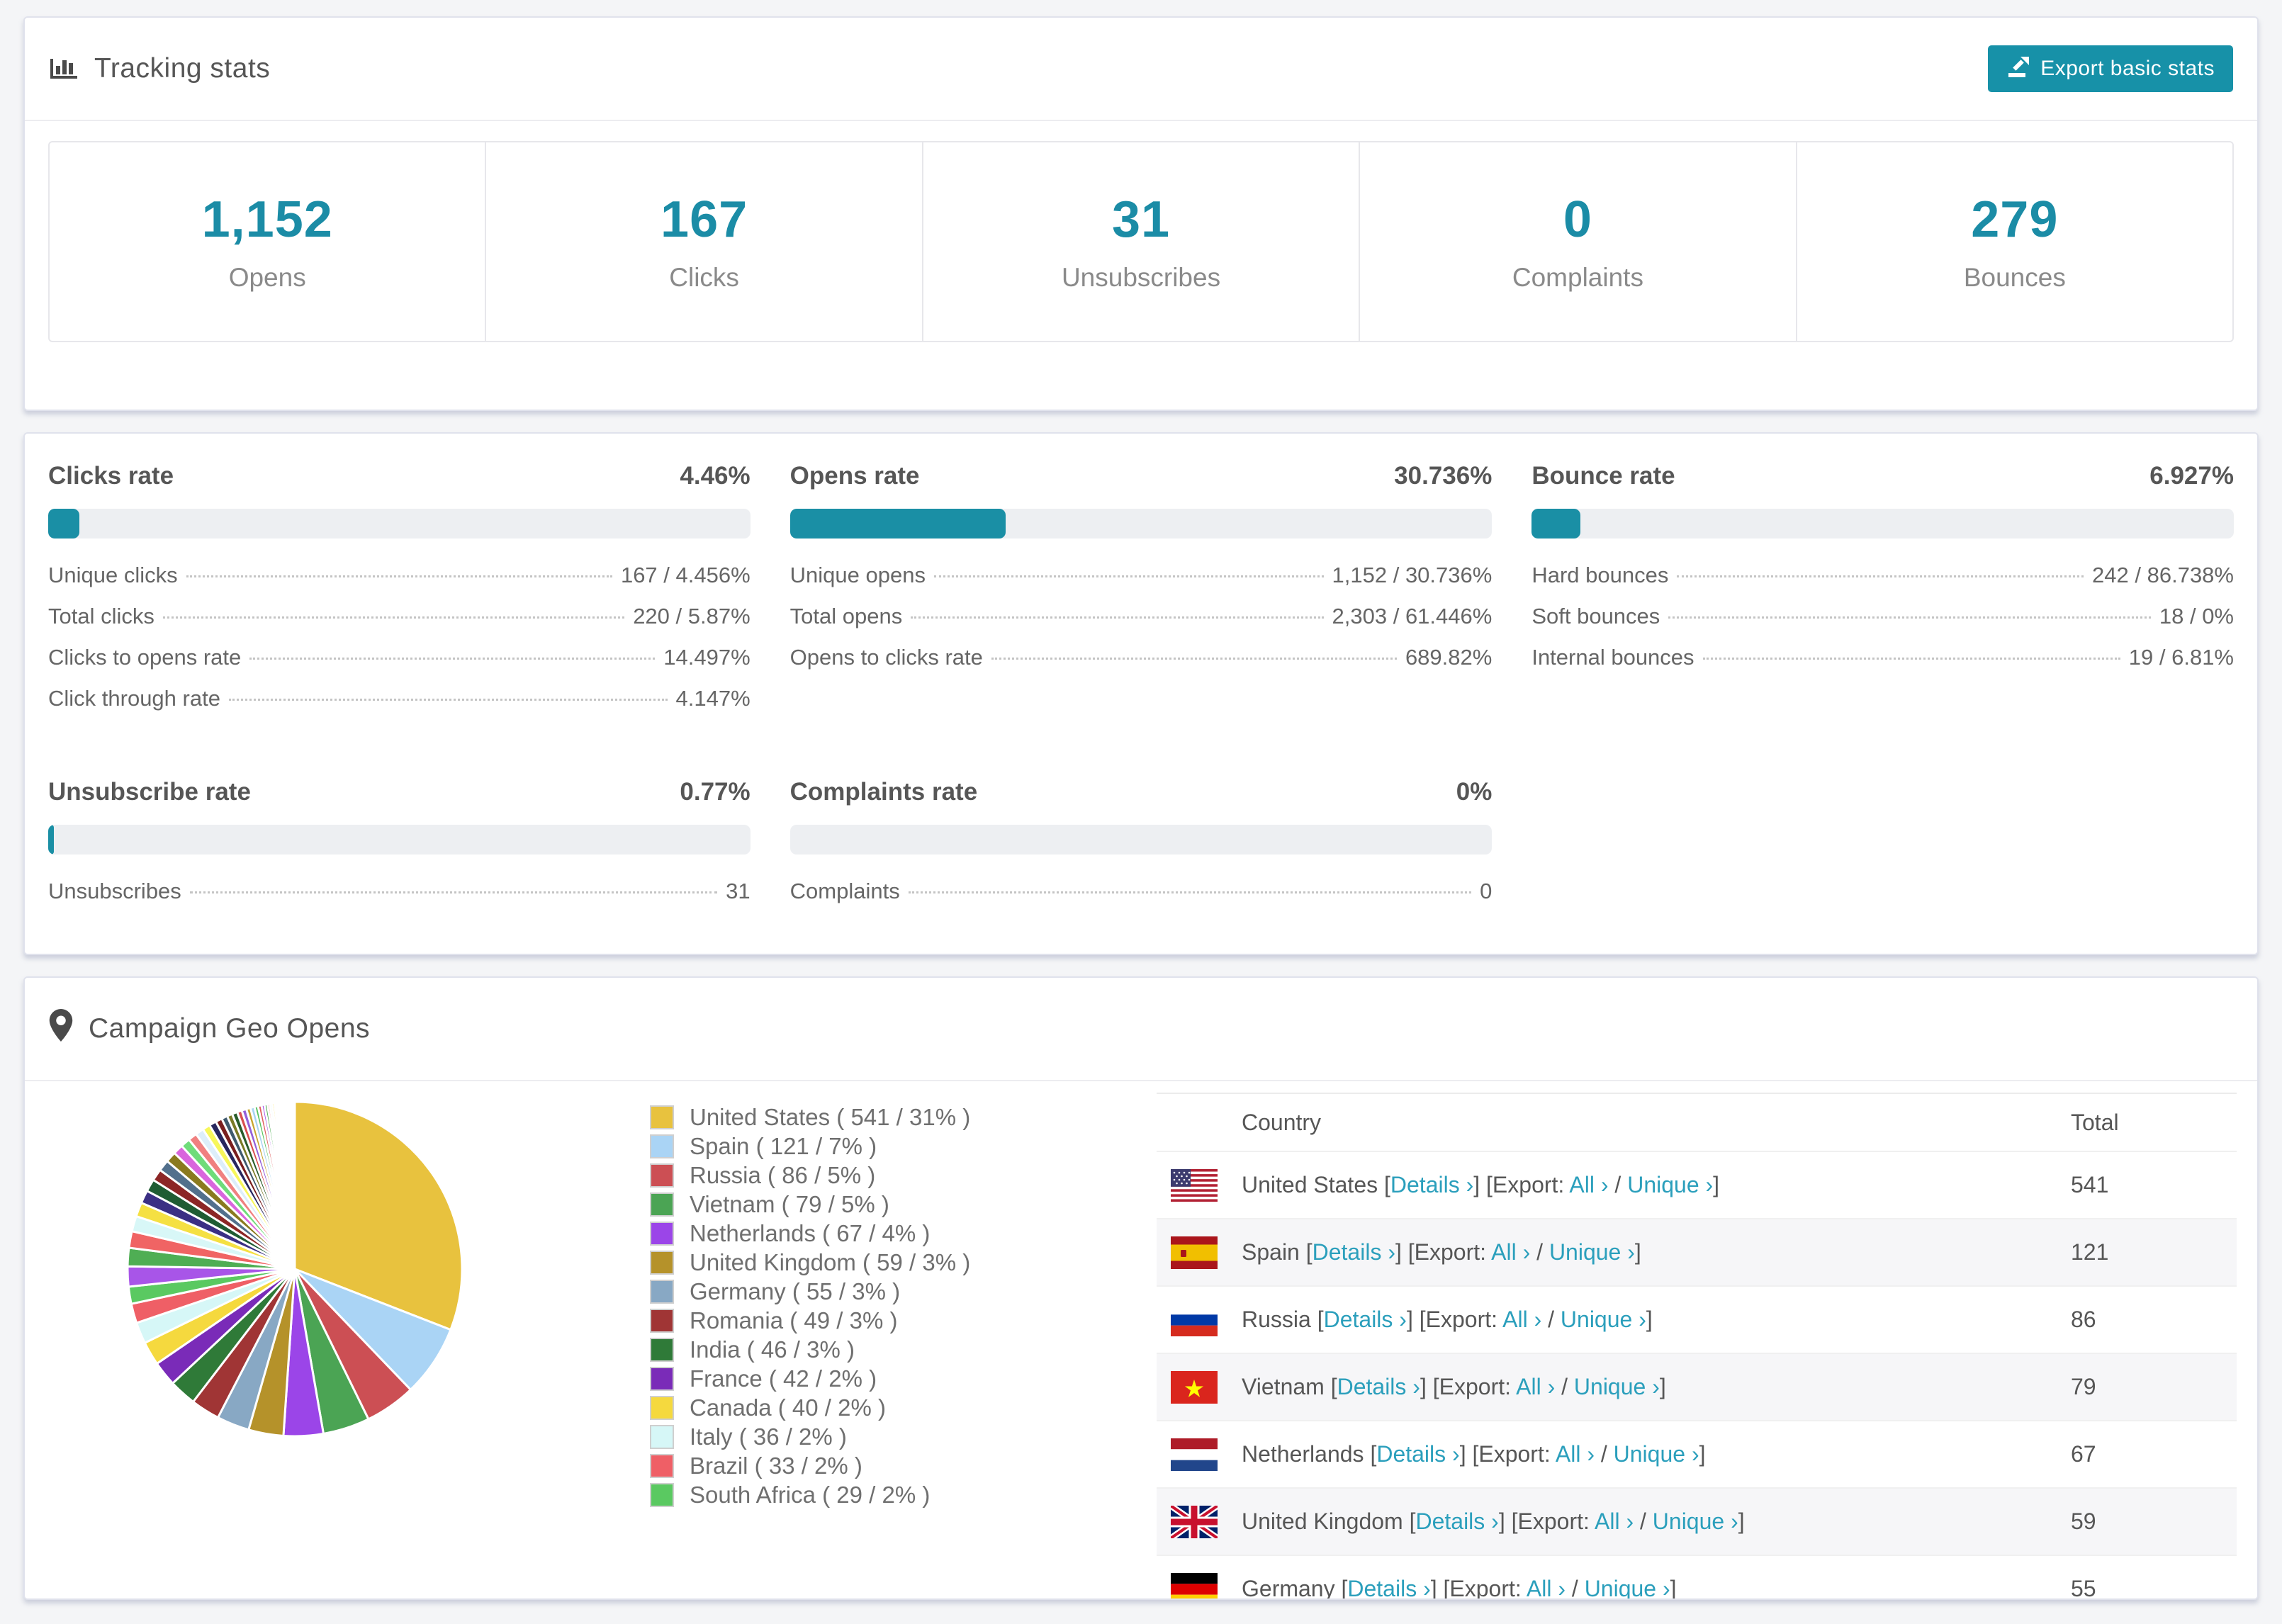 The image size is (2282, 1624). Describe the element at coordinates (230, 1028) in the screenshot. I see `geo-card-title-text: Campaign Geo Opens` at that location.